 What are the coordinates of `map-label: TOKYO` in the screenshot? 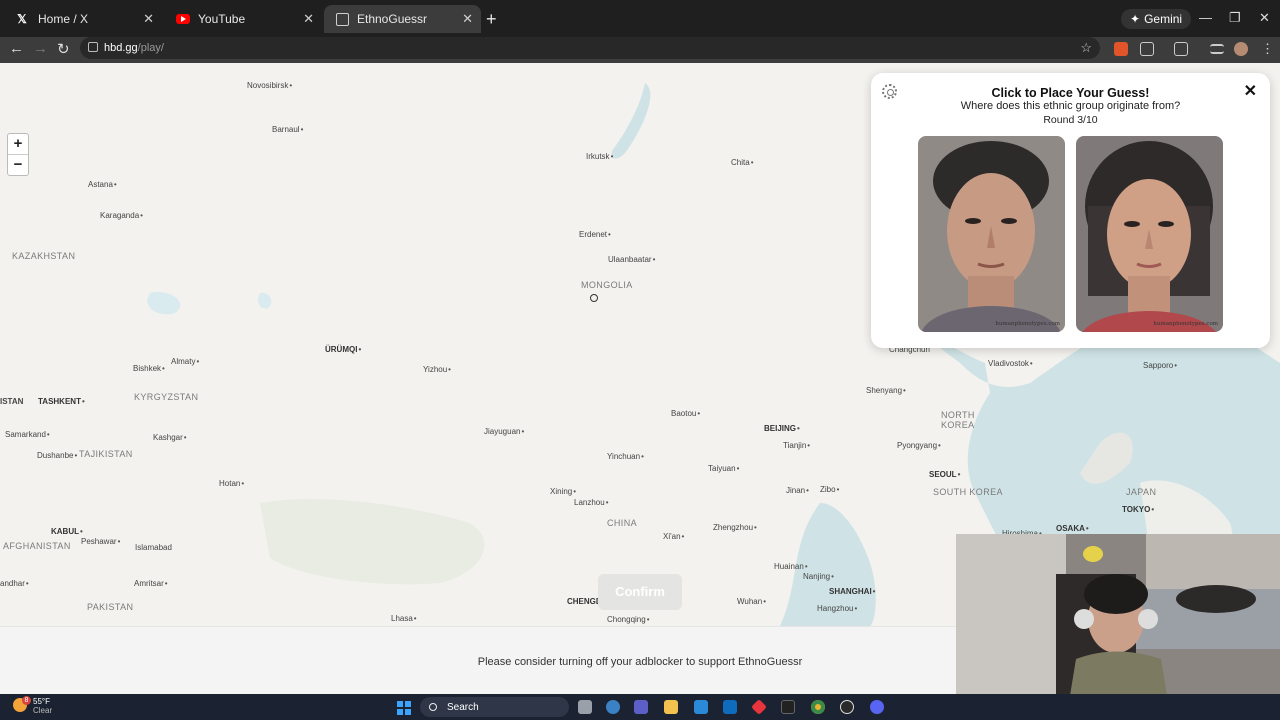 It's located at (1138, 509).